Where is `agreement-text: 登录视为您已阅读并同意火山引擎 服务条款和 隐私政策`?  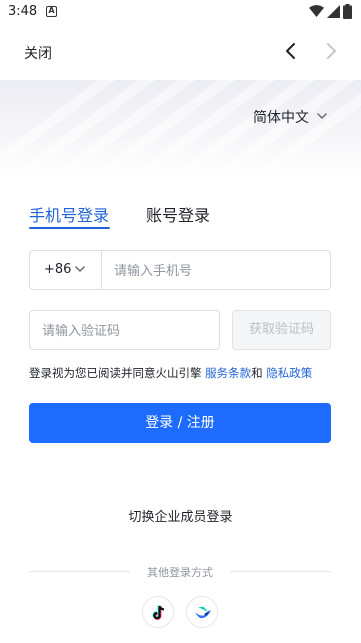
agreement-text: 登录视为您已阅读并同意火山引擎 服务条款和 隐私政策 is located at coordinates (170, 373).